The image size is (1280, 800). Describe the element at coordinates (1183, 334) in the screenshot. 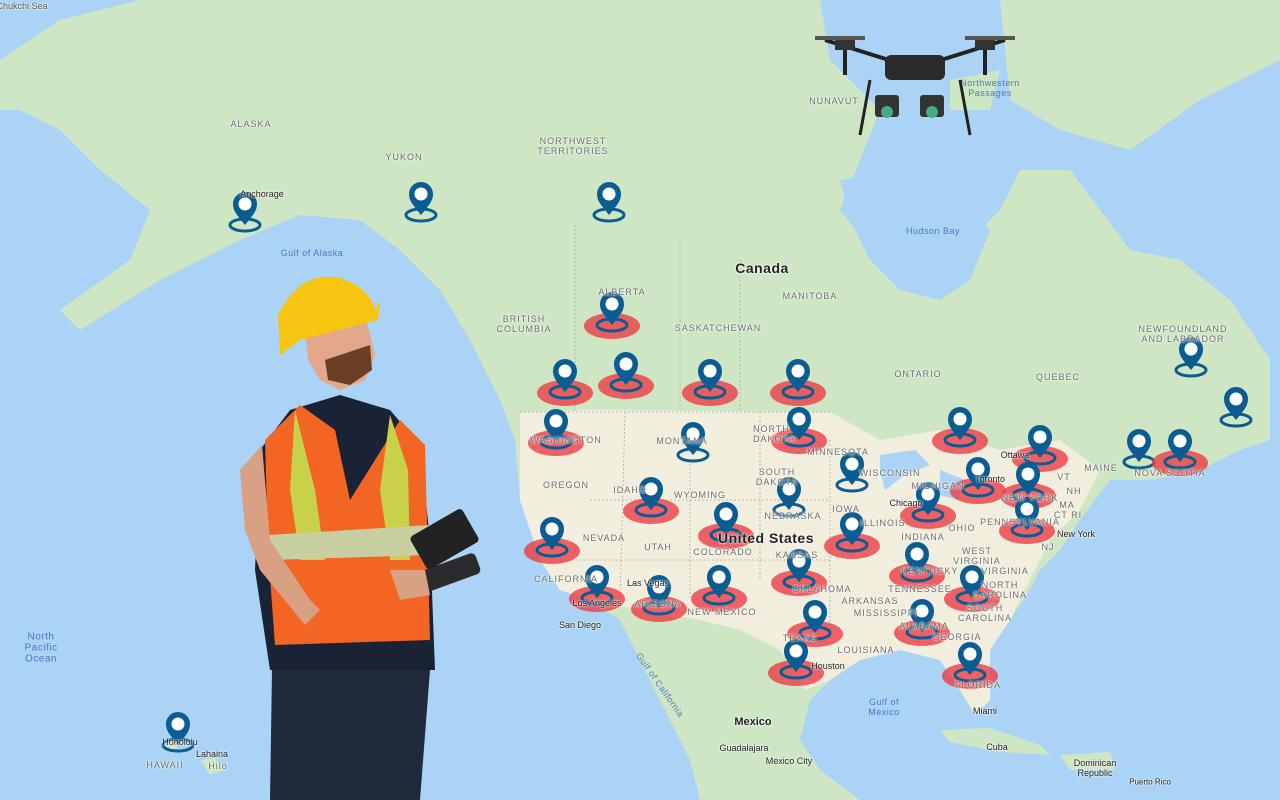

I see `label-newfoundland: NEWFOUNDLAND AND LABRADOR` at that location.